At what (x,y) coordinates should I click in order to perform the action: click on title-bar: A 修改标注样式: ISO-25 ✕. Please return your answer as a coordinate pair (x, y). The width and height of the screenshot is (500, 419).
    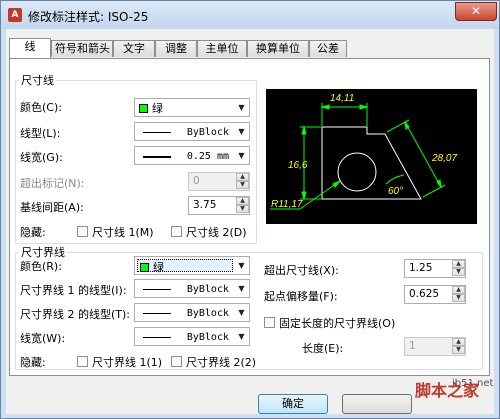
    Looking at the image, I should click on (250, 15).